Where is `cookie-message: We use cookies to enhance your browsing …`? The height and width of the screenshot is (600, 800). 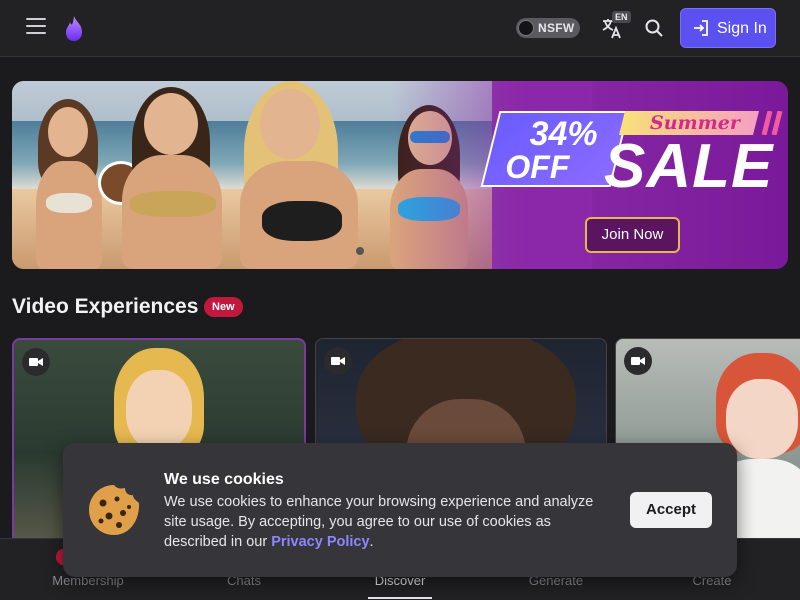 cookie-message: We use cookies to enhance your browsing … is located at coordinates (389, 522).